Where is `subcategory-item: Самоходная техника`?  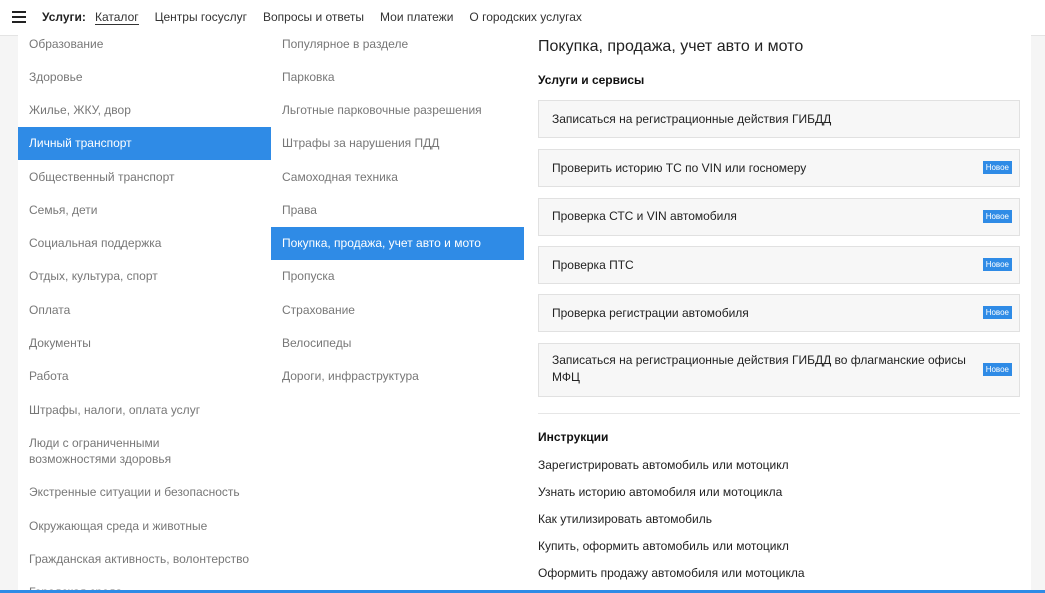
subcategory-item: Самоходная техника is located at coordinates (397, 177).